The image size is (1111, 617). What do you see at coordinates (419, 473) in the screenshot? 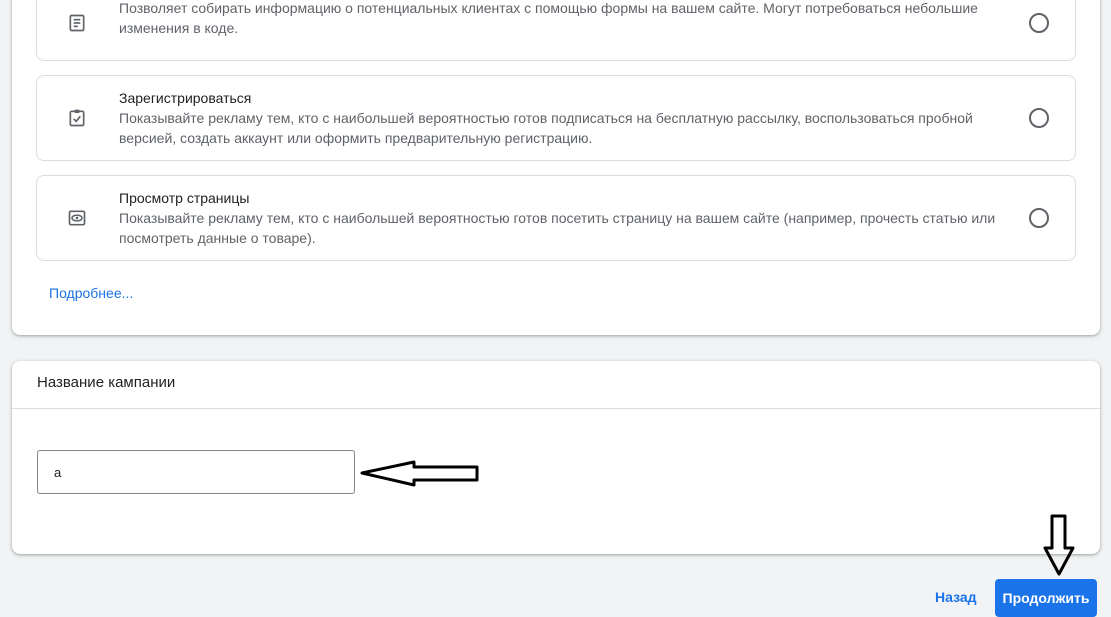
I see `left-arrow-annotation` at bounding box center [419, 473].